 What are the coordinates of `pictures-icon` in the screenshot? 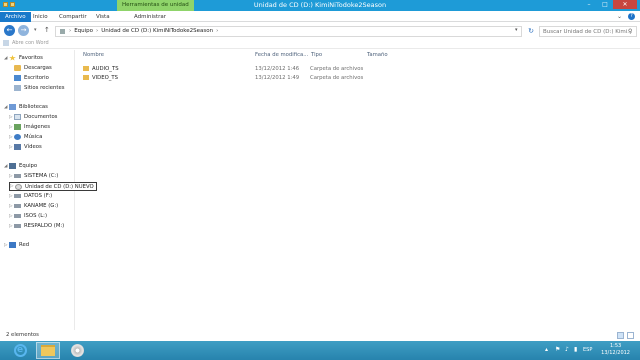 It's located at (17, 127).